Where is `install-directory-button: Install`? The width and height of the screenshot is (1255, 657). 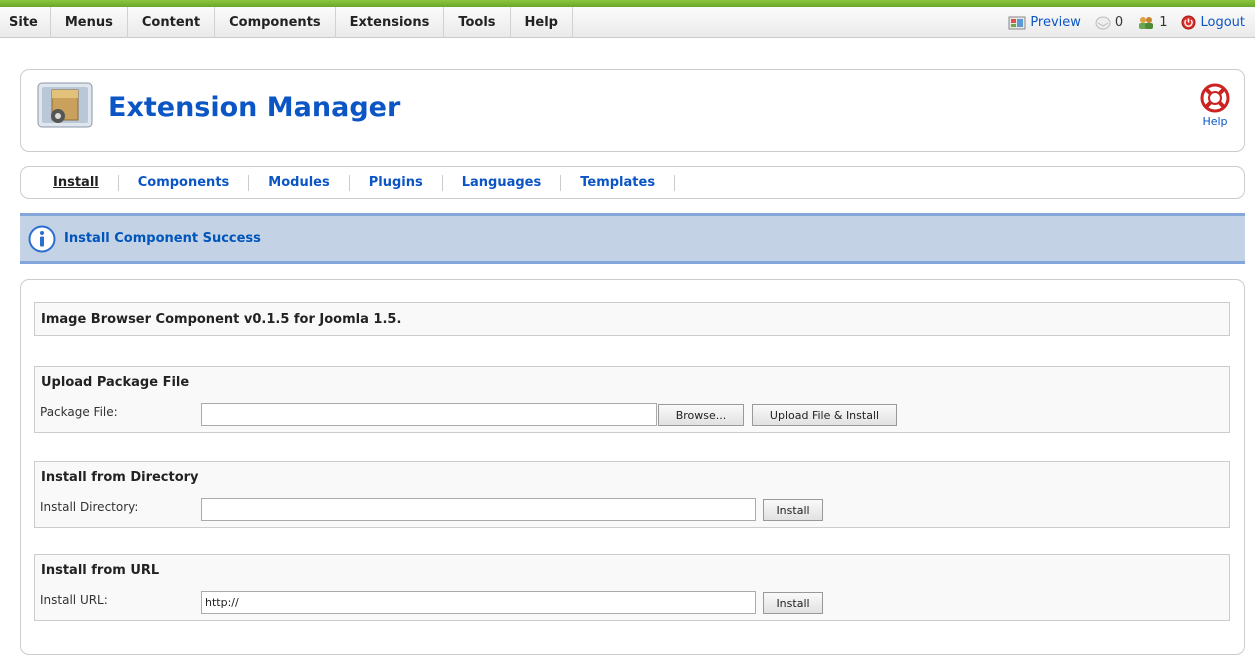 install-directory-button: Install is located at coordinates (793, 510).